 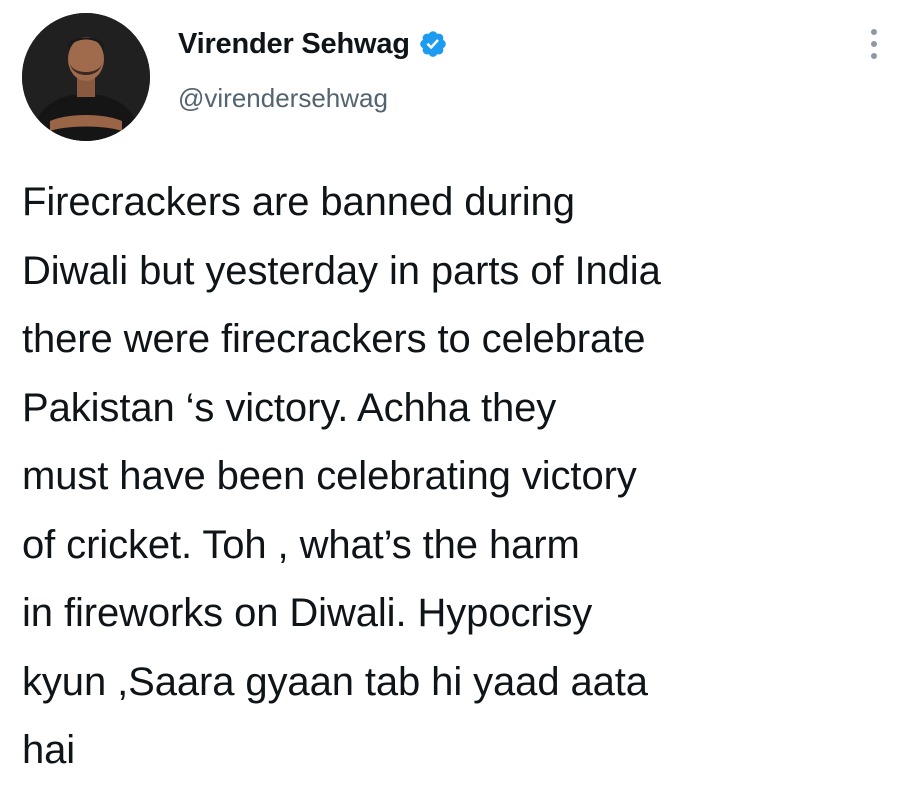 I want to click on tweet-text-line: Pakistan ‘s victory. Achha they, so click(x=289, y=407).